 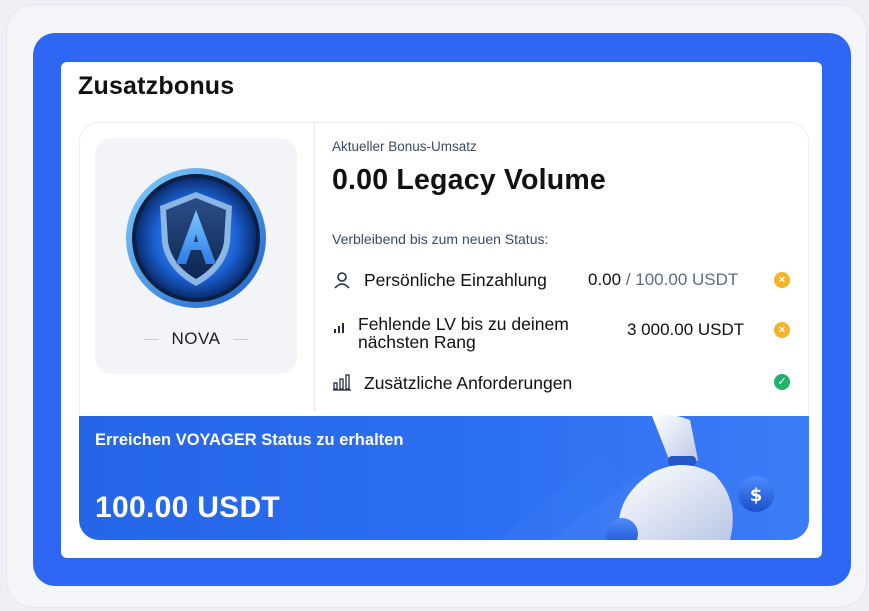 What do you see at coordinates (150, 339) in the screenshot?
I see `rank-line-left` at bounding box center [150, 339].